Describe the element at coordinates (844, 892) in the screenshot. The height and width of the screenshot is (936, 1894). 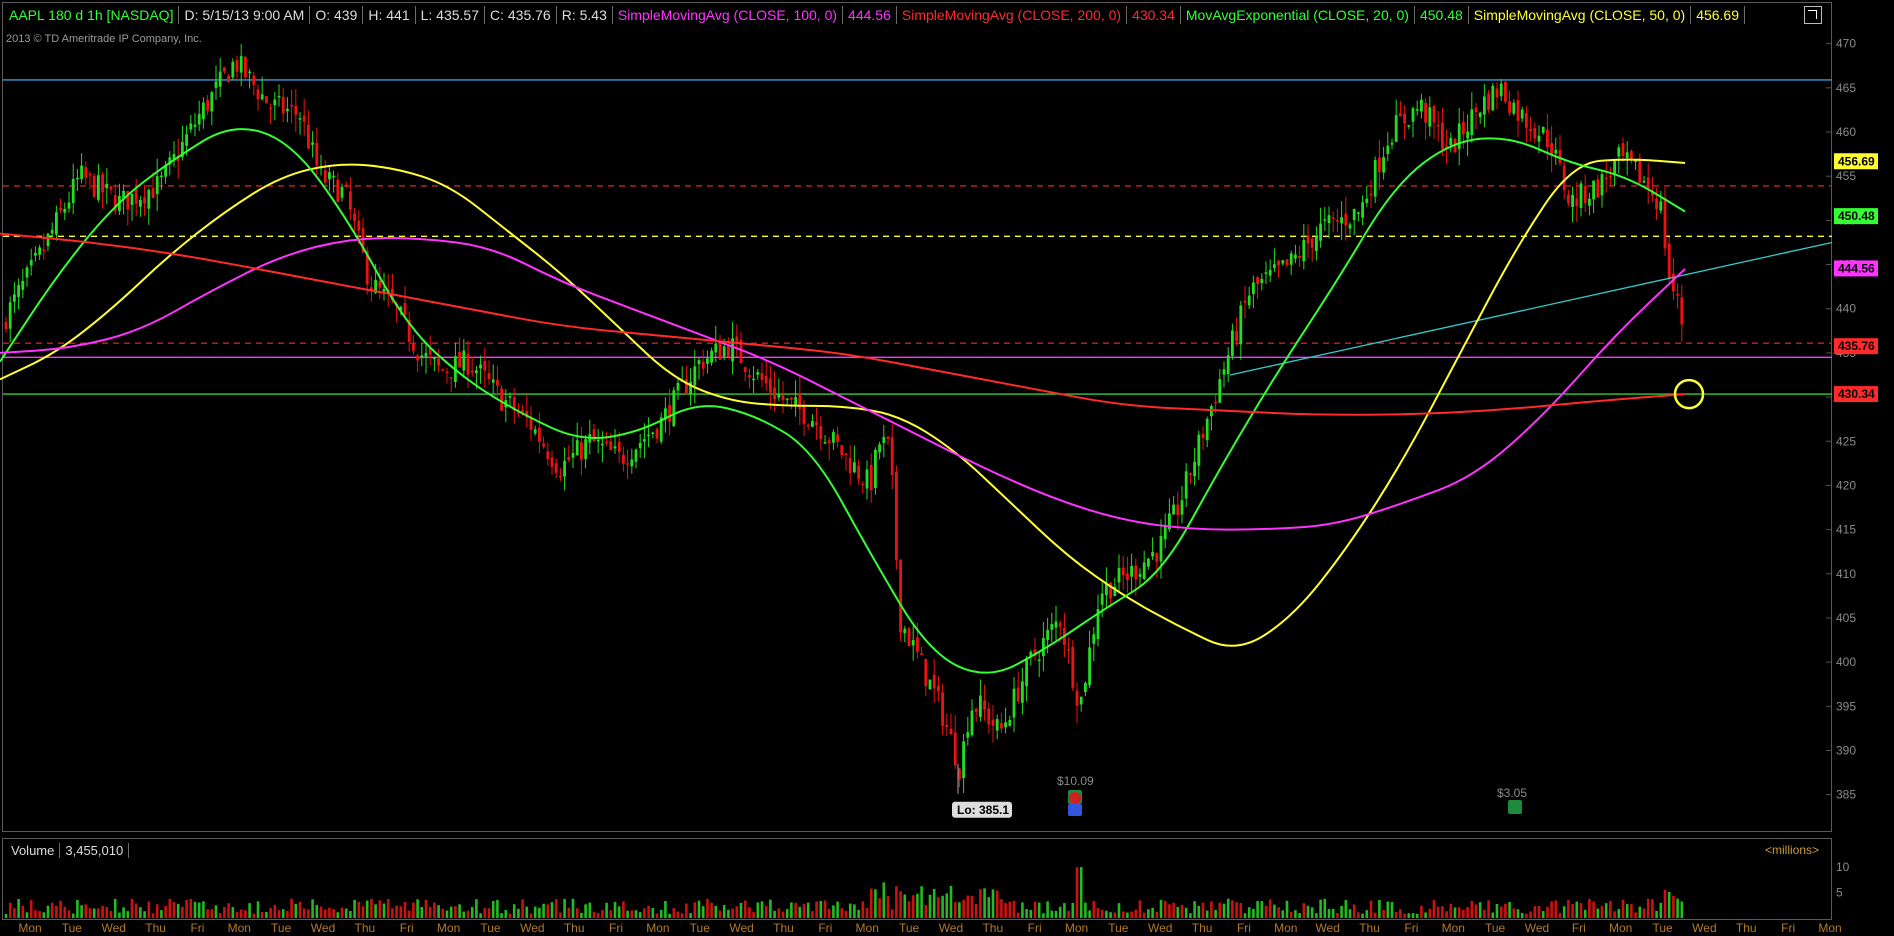
I see `volume-bars-group` at that location.